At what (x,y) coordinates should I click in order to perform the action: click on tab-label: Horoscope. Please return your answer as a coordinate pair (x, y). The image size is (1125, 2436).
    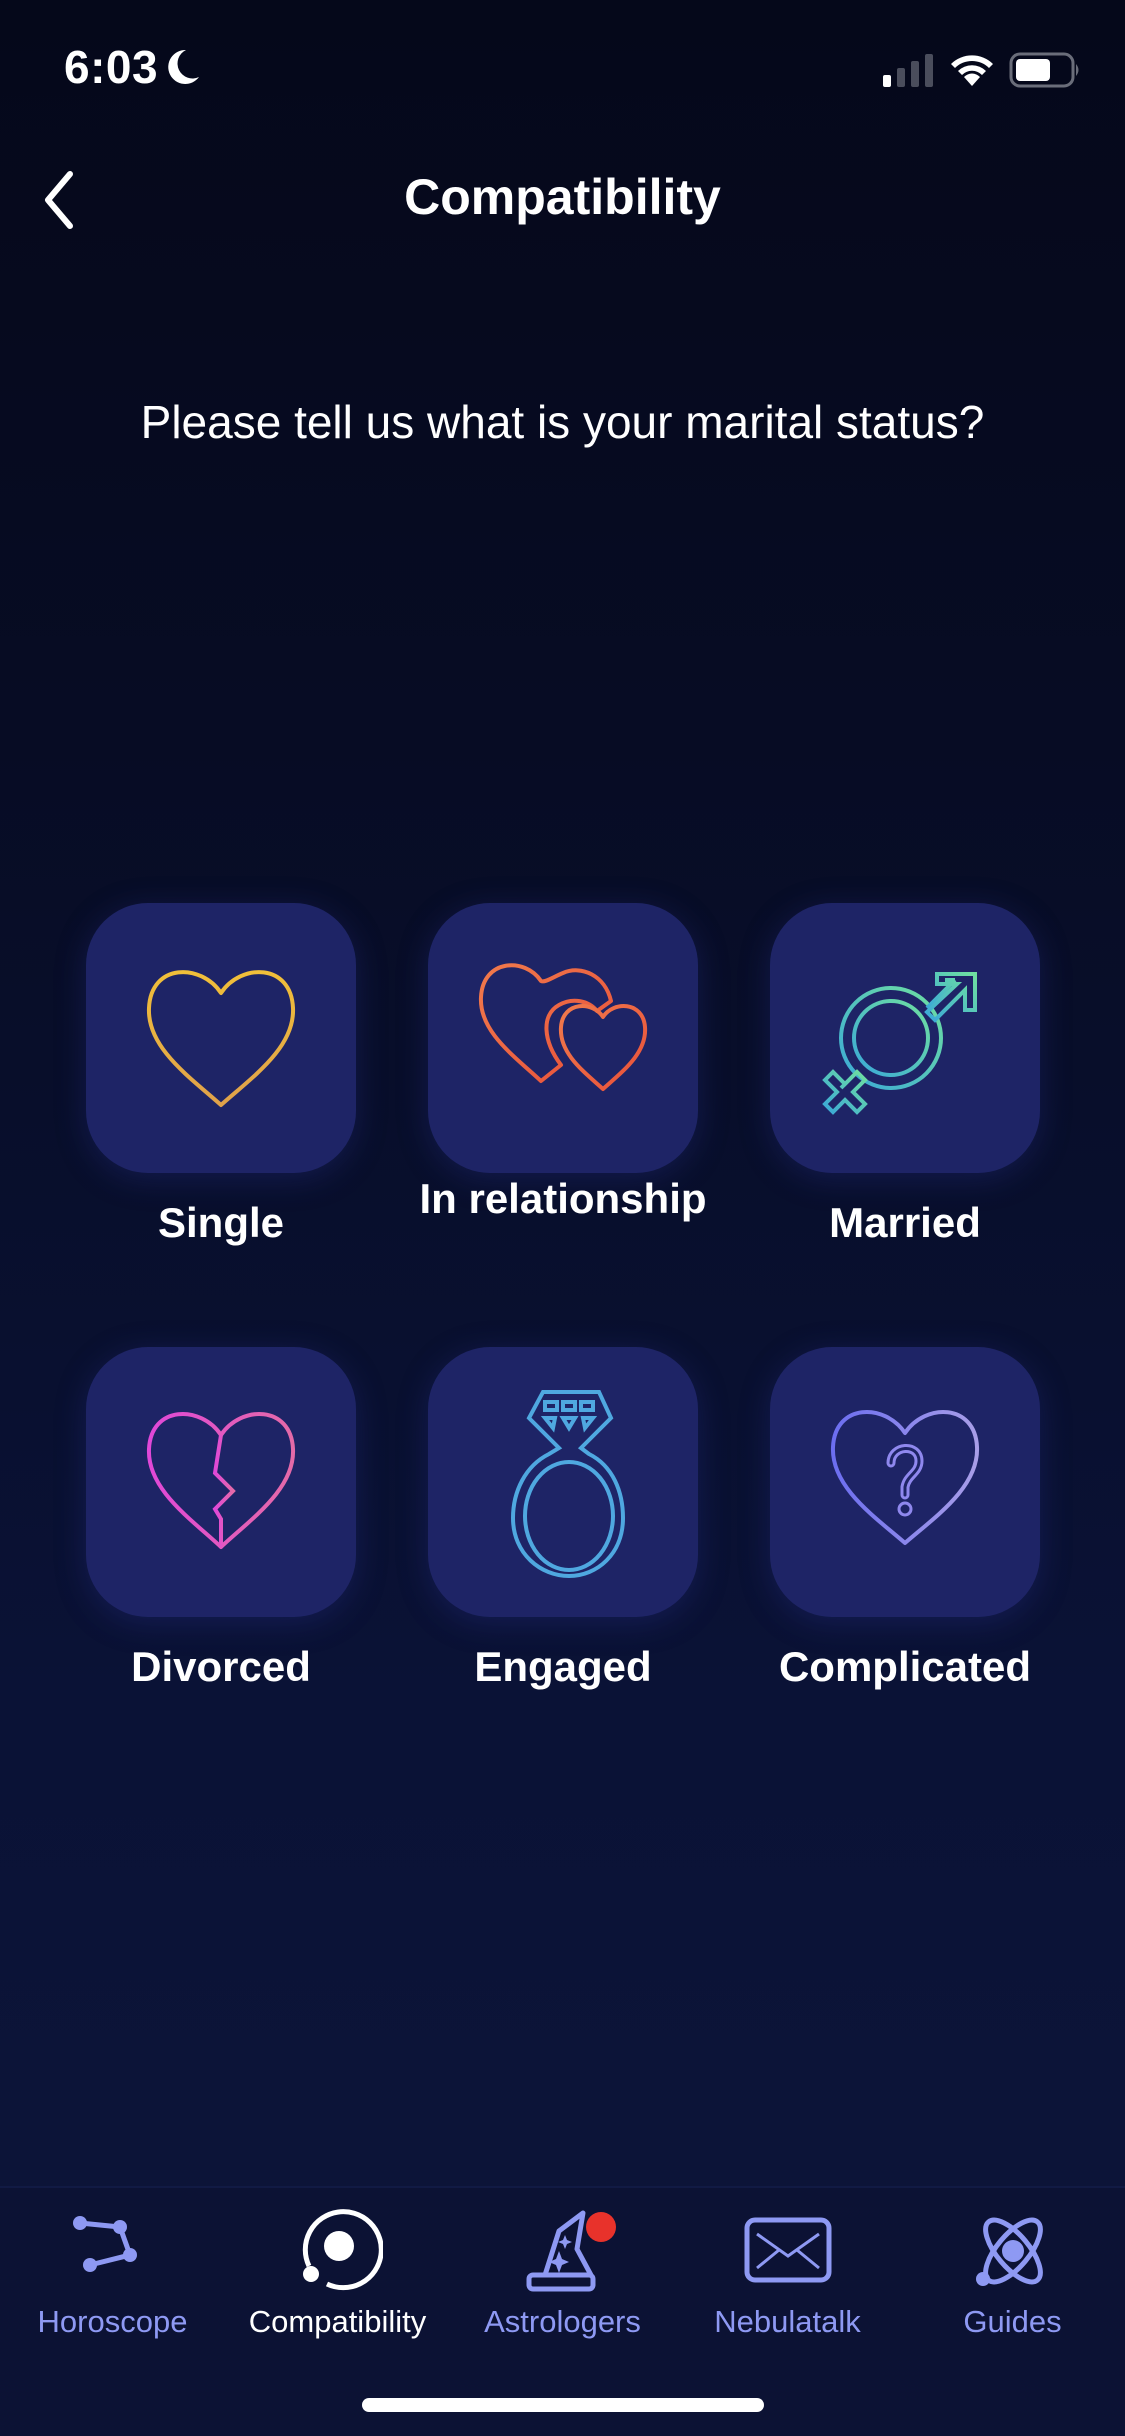
    Looking at the image, I should click on (112, 2321).